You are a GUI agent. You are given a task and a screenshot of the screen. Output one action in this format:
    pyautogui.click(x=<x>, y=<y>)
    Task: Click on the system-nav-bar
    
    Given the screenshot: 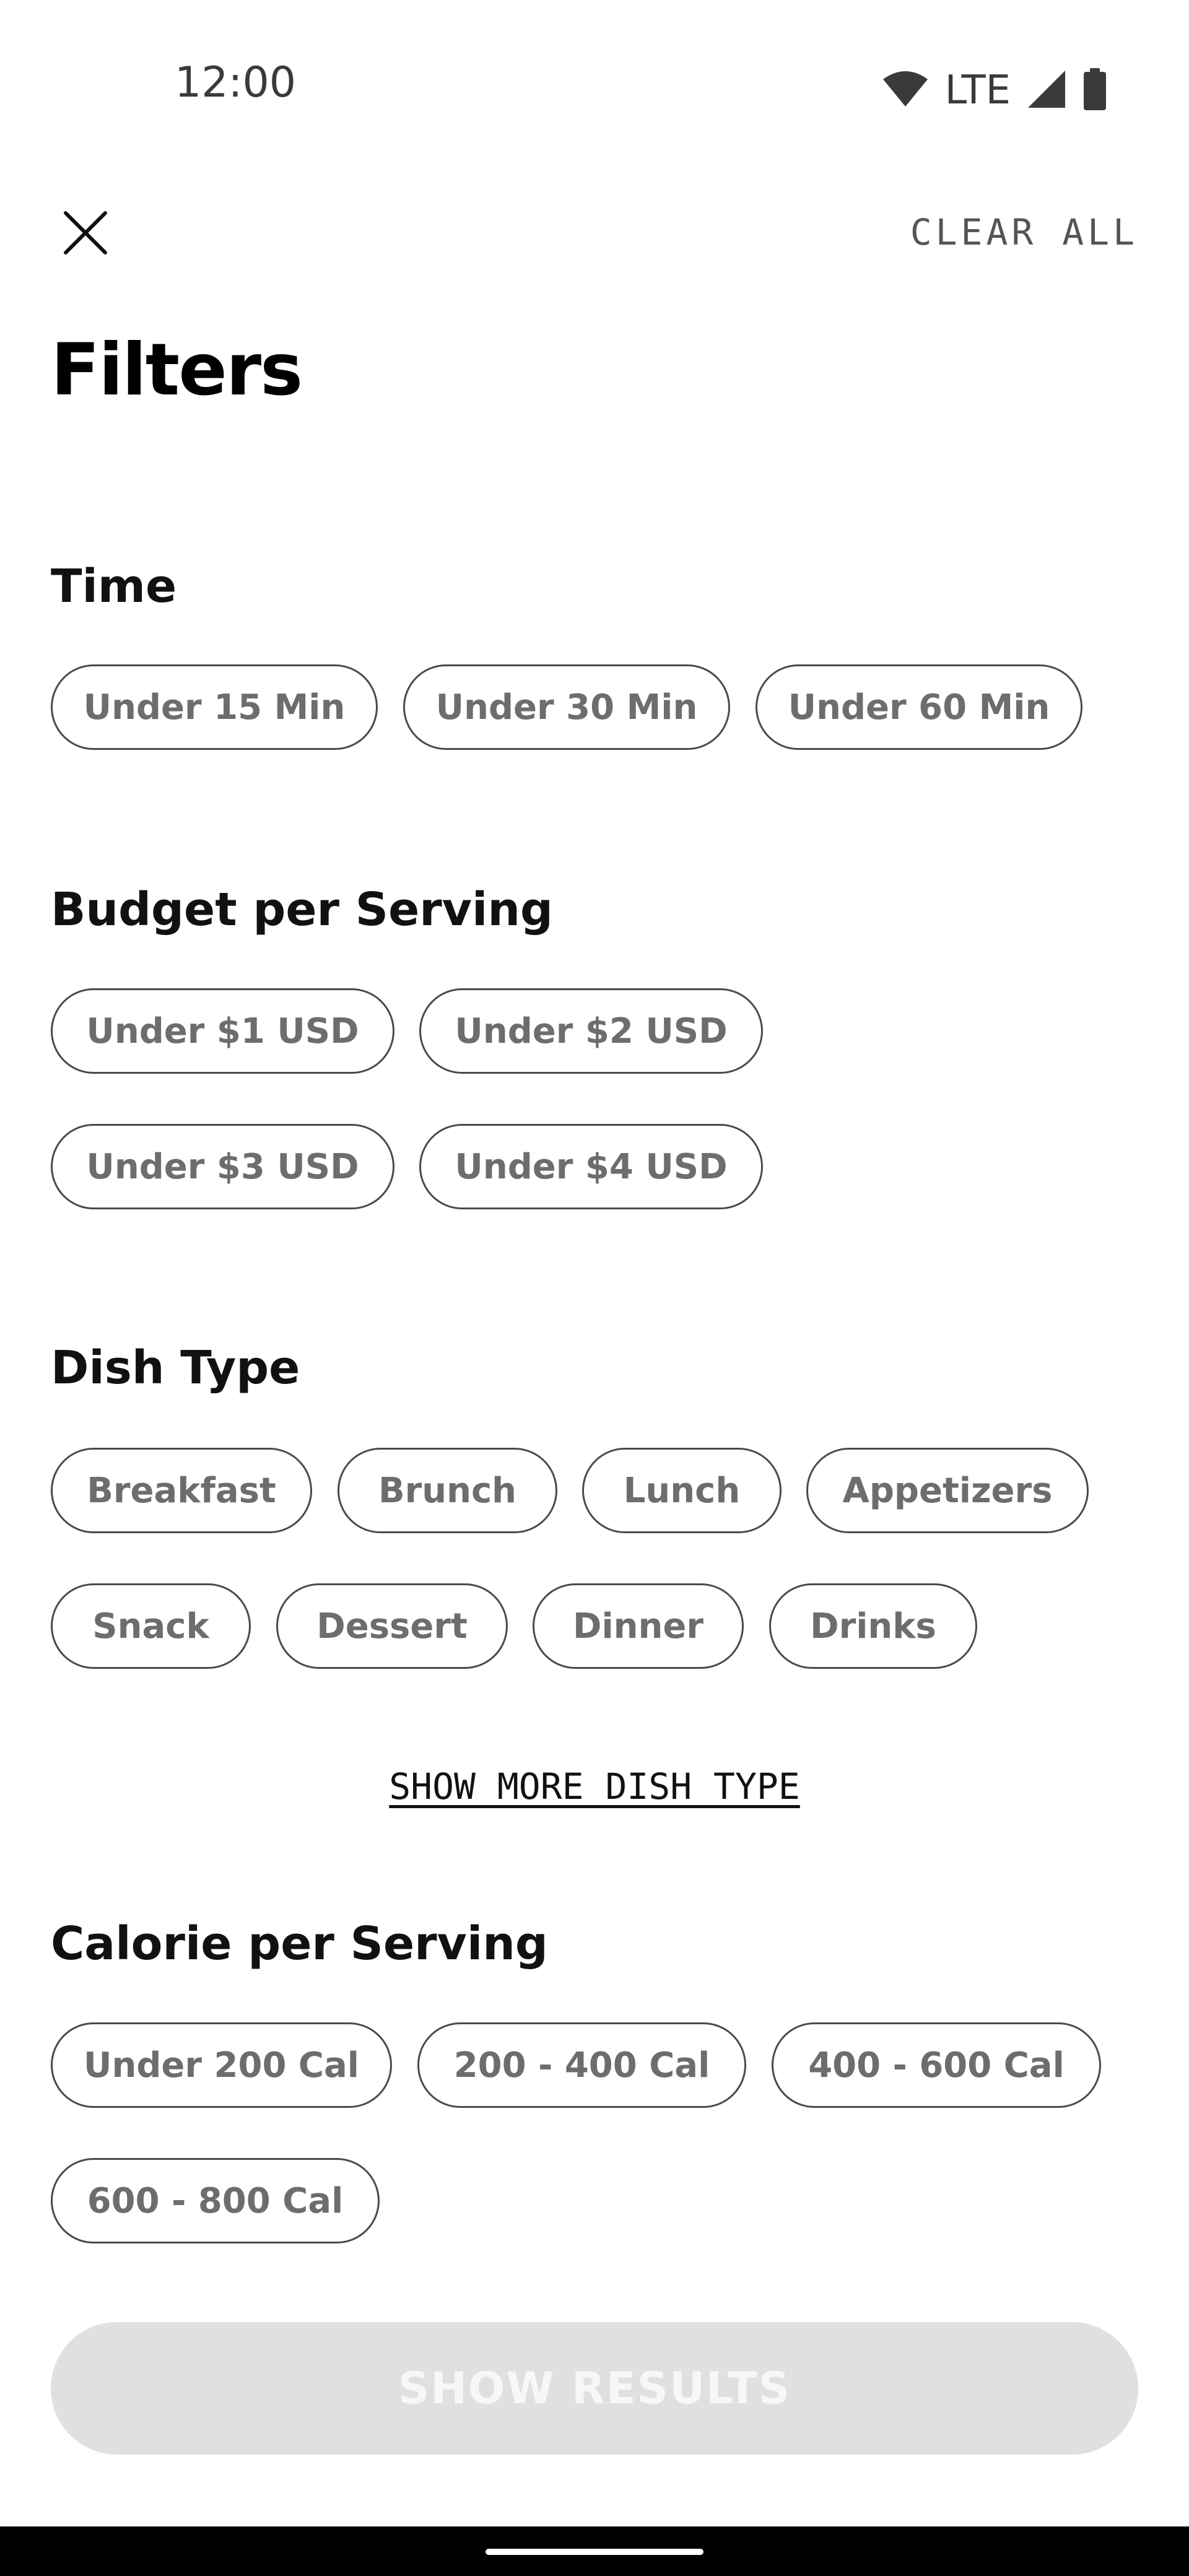 What is the action you would take?
    pyautogui.click(x=594, y=2551)
    